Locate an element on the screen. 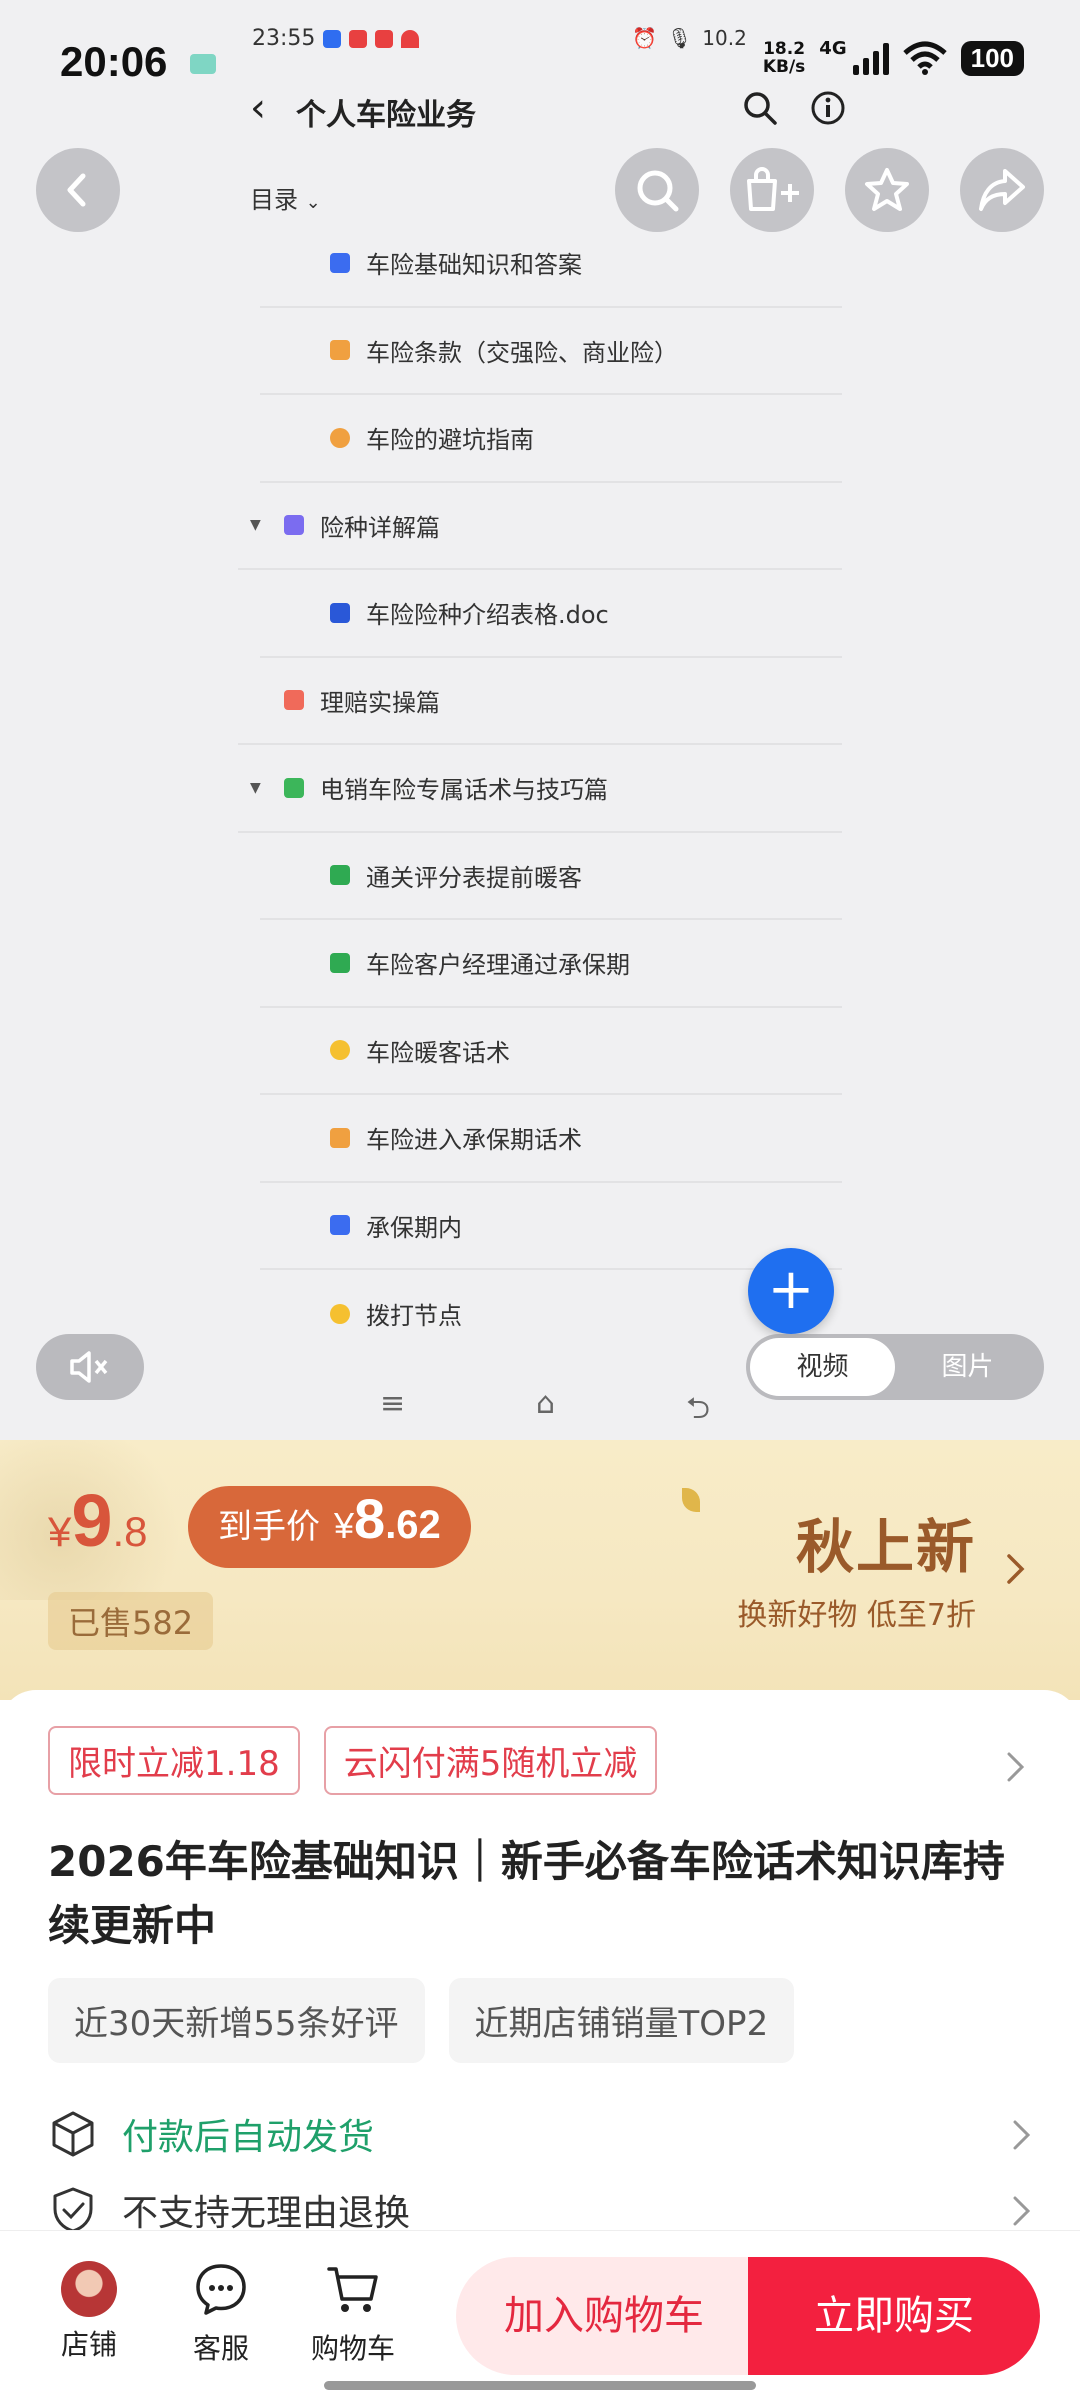 Image resolution: width=1080 pixels, height=2400 pixels. status-time: 20:06 is located at coordinates (114, 61).